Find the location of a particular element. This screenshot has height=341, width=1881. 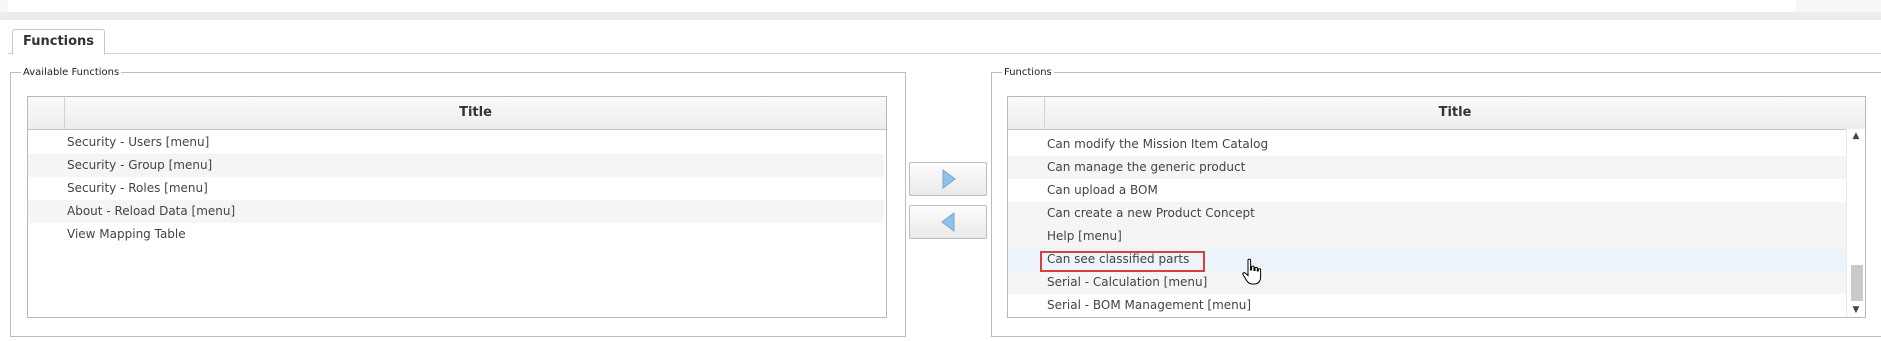

available-functions-legend: Available Functions is located at coordinates (71, 72).